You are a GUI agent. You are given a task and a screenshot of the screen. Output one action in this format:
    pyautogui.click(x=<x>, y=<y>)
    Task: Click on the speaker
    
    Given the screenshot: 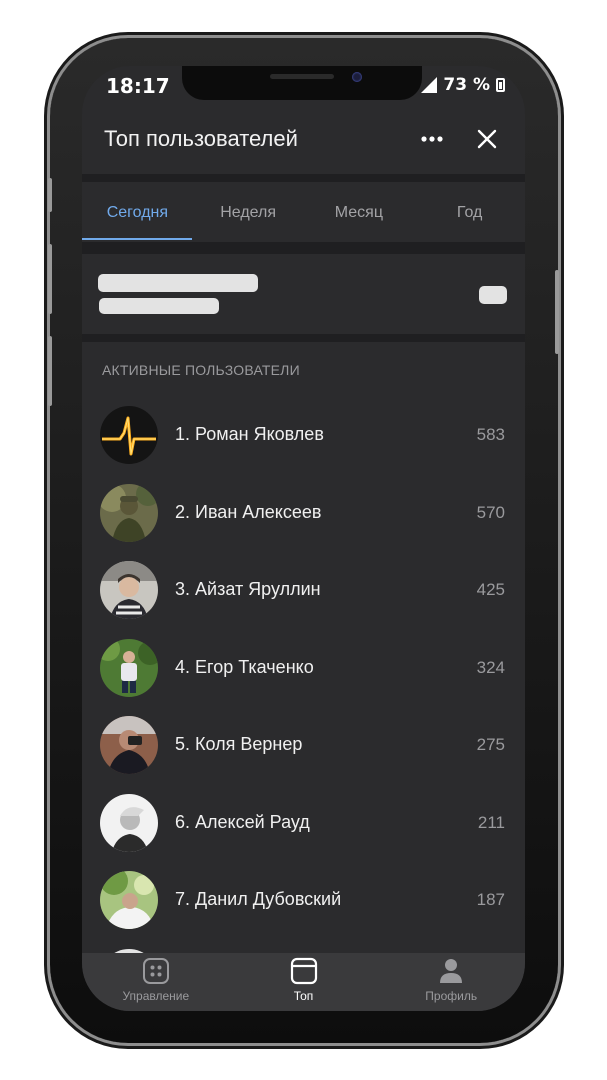 What is the action you would take?
    pyautogui.click(x=302, y=76)
    